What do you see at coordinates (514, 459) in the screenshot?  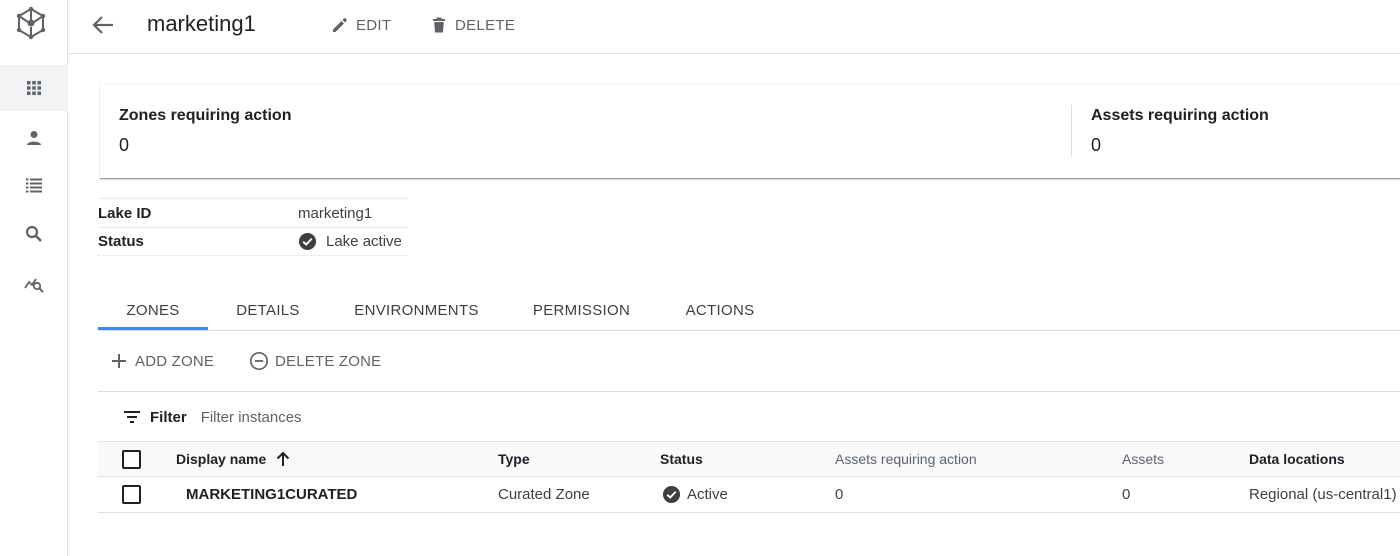 I see `col-type: Type` at bounding box center [514, 459].